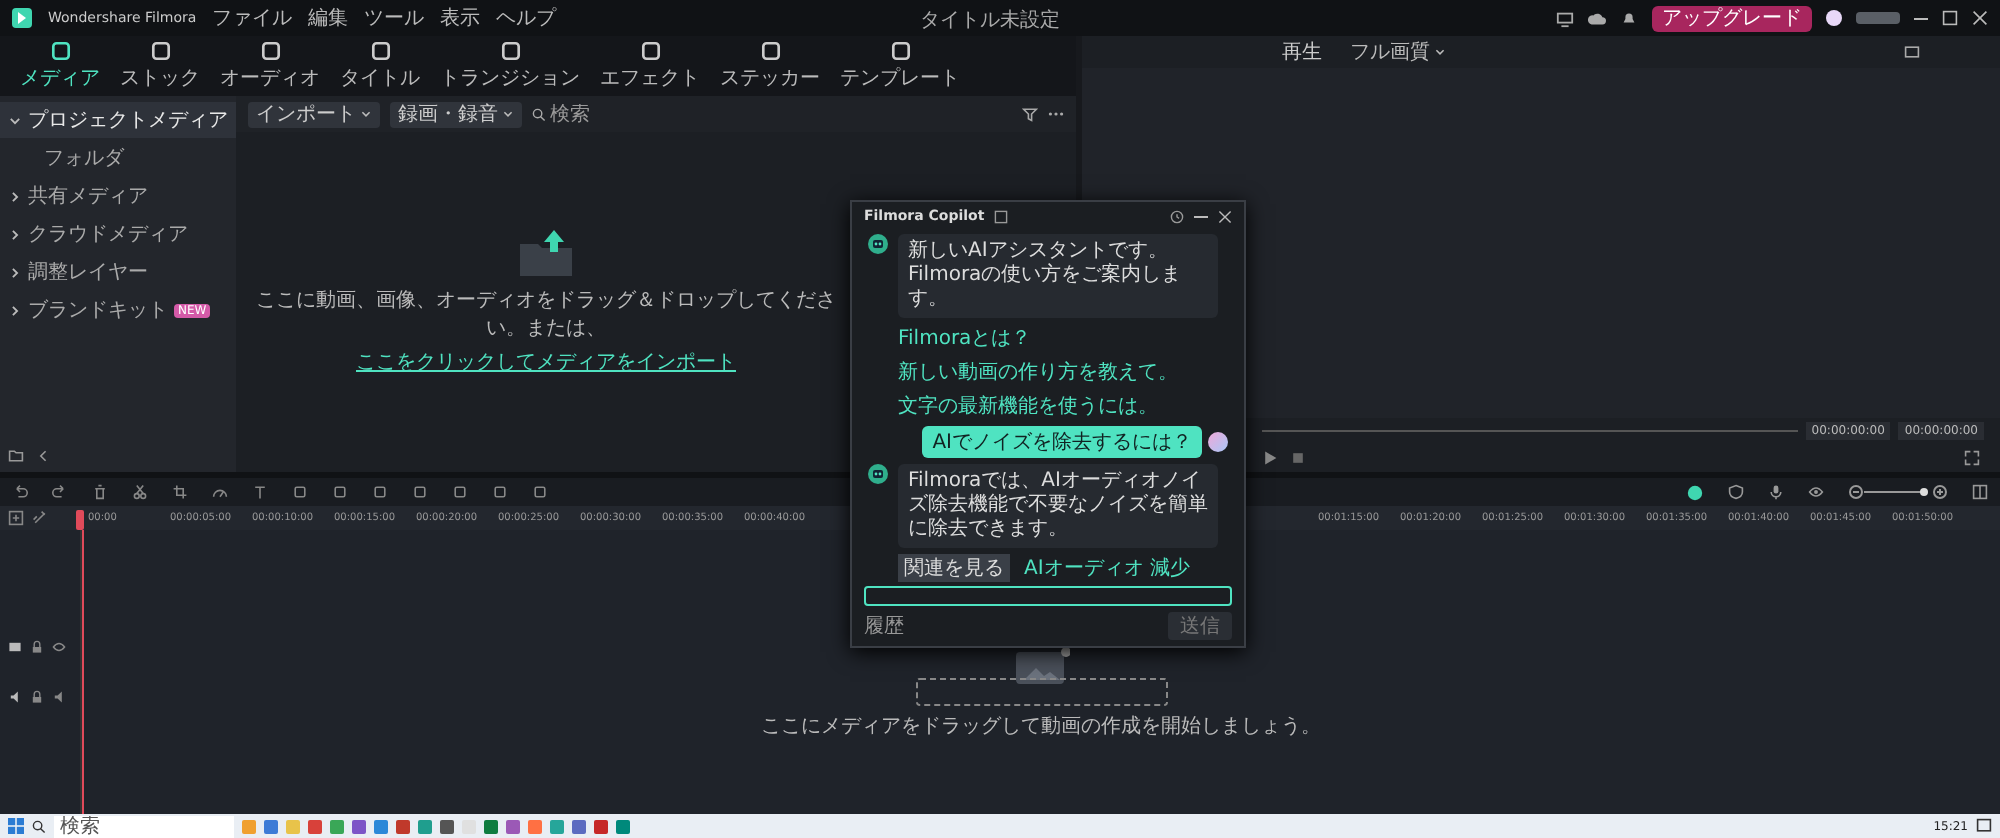 This screenshot has height=838, width=2000. What do you see at coordinates (118, 120) in the screenshot?
I see `sidebar-item: プロジェクトメディア` at bounding box center [118, 120].